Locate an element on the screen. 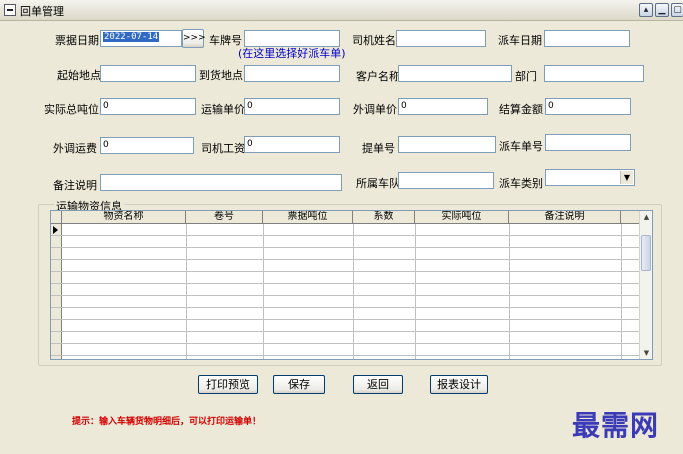 Image resolution: width=683 pixels, height=454 pixels. grid-header-roll-no: 卷号 is located at coordinates (224, 217).